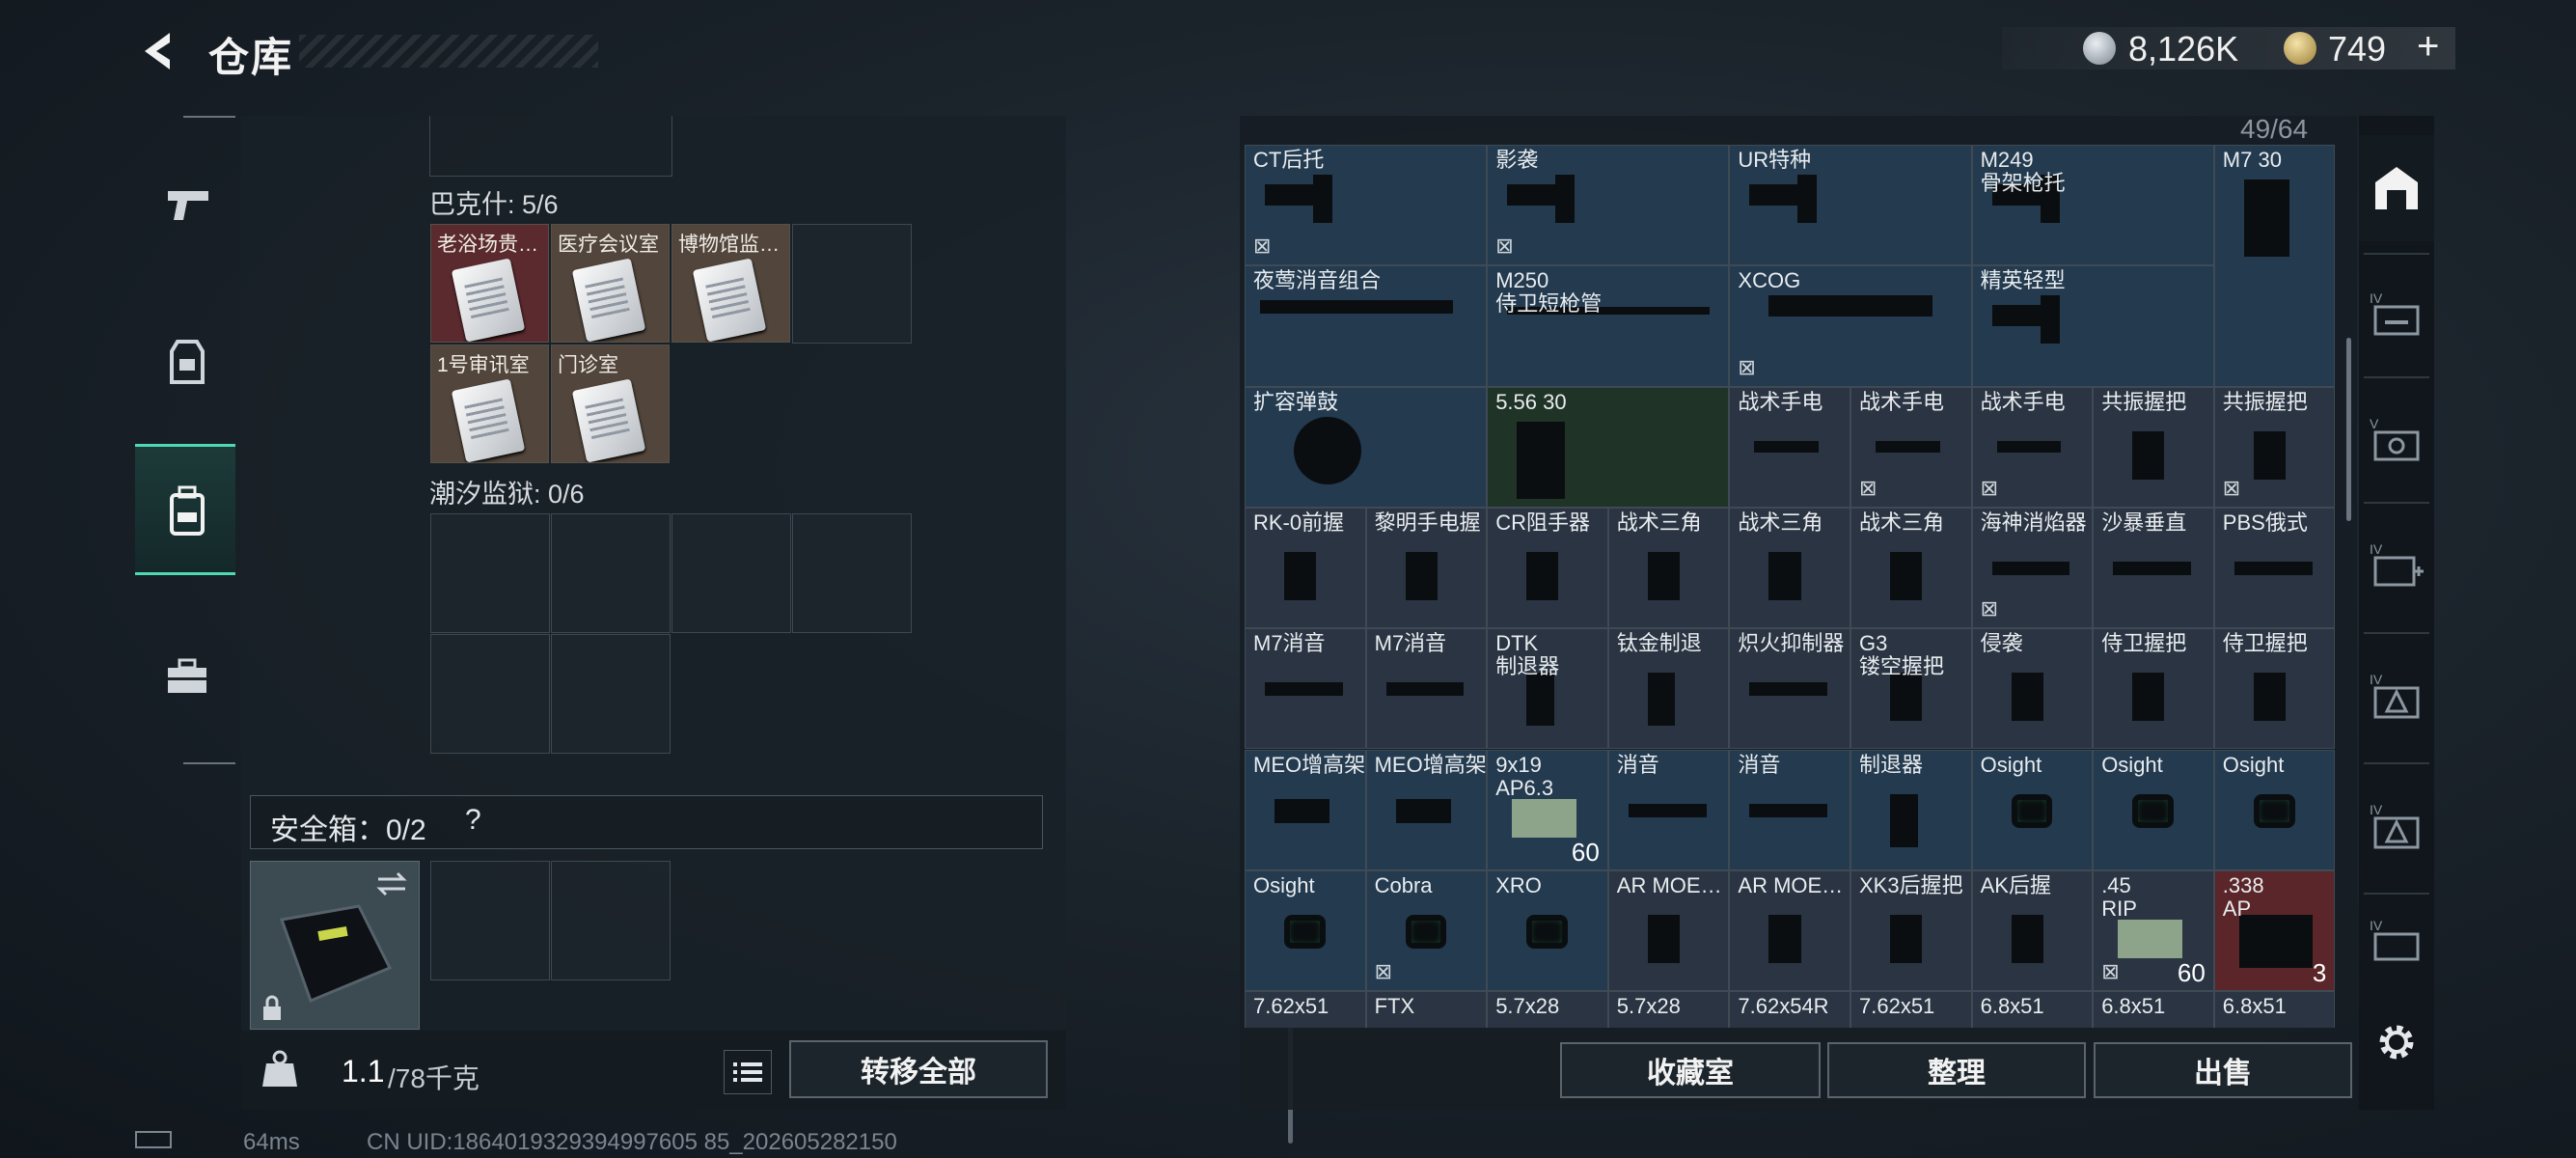  I want to click on inventory-item: 影袭 ⊠, so click(1609, 205).